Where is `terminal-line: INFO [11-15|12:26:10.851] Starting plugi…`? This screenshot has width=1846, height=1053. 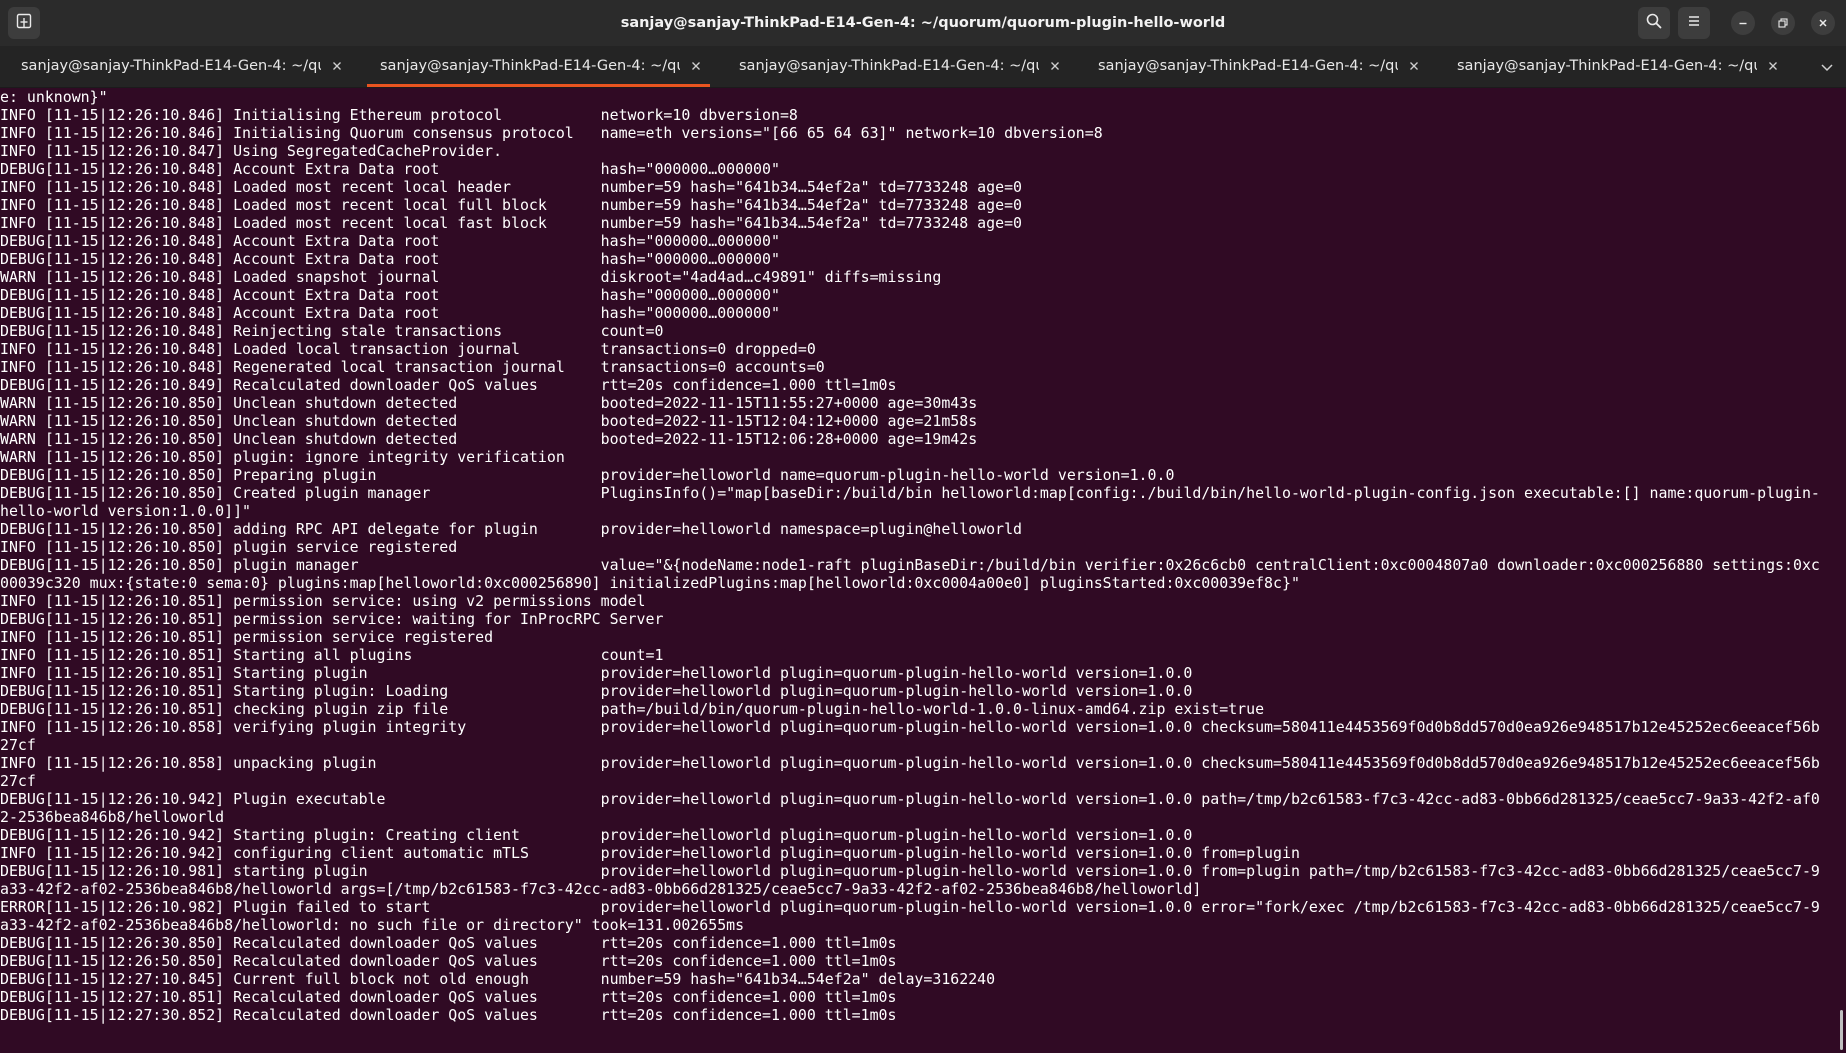 terminal-line: INFO [11-15|12:26:10.851] Starting plugi… is located at coordinates (596, 673).